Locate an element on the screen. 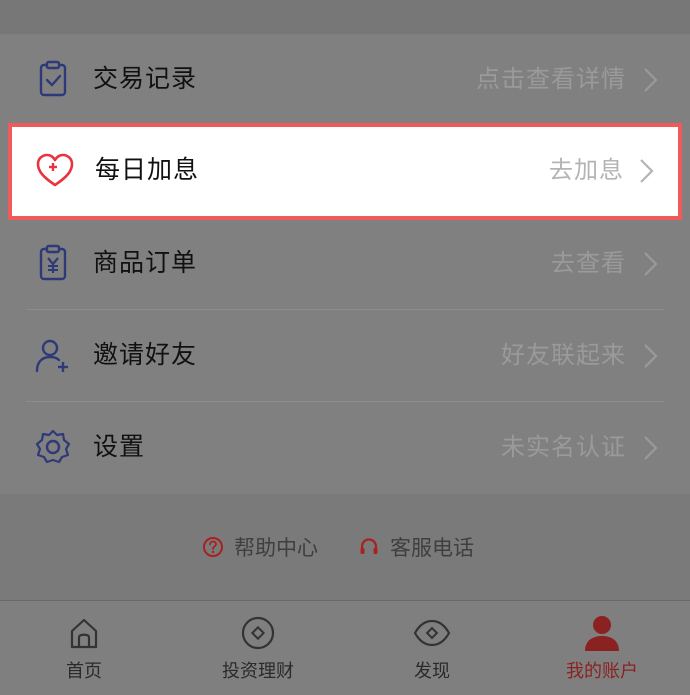  home-icon is located at coordinates (84, 633).